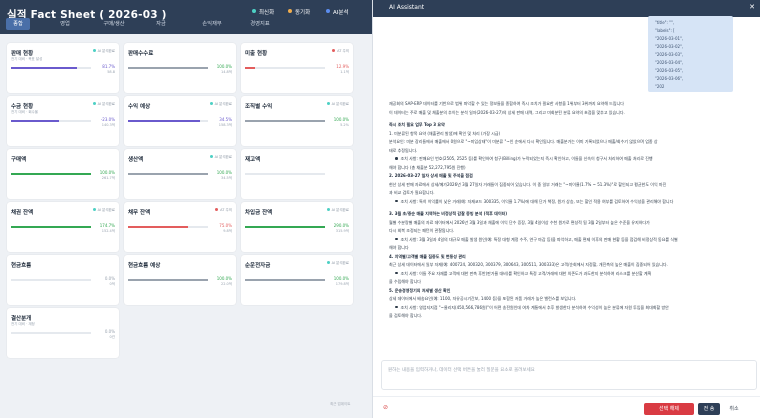 The width and height of the screenshot is (760, 418). I want to click on card-value: 5.2%, so click(344, 125).